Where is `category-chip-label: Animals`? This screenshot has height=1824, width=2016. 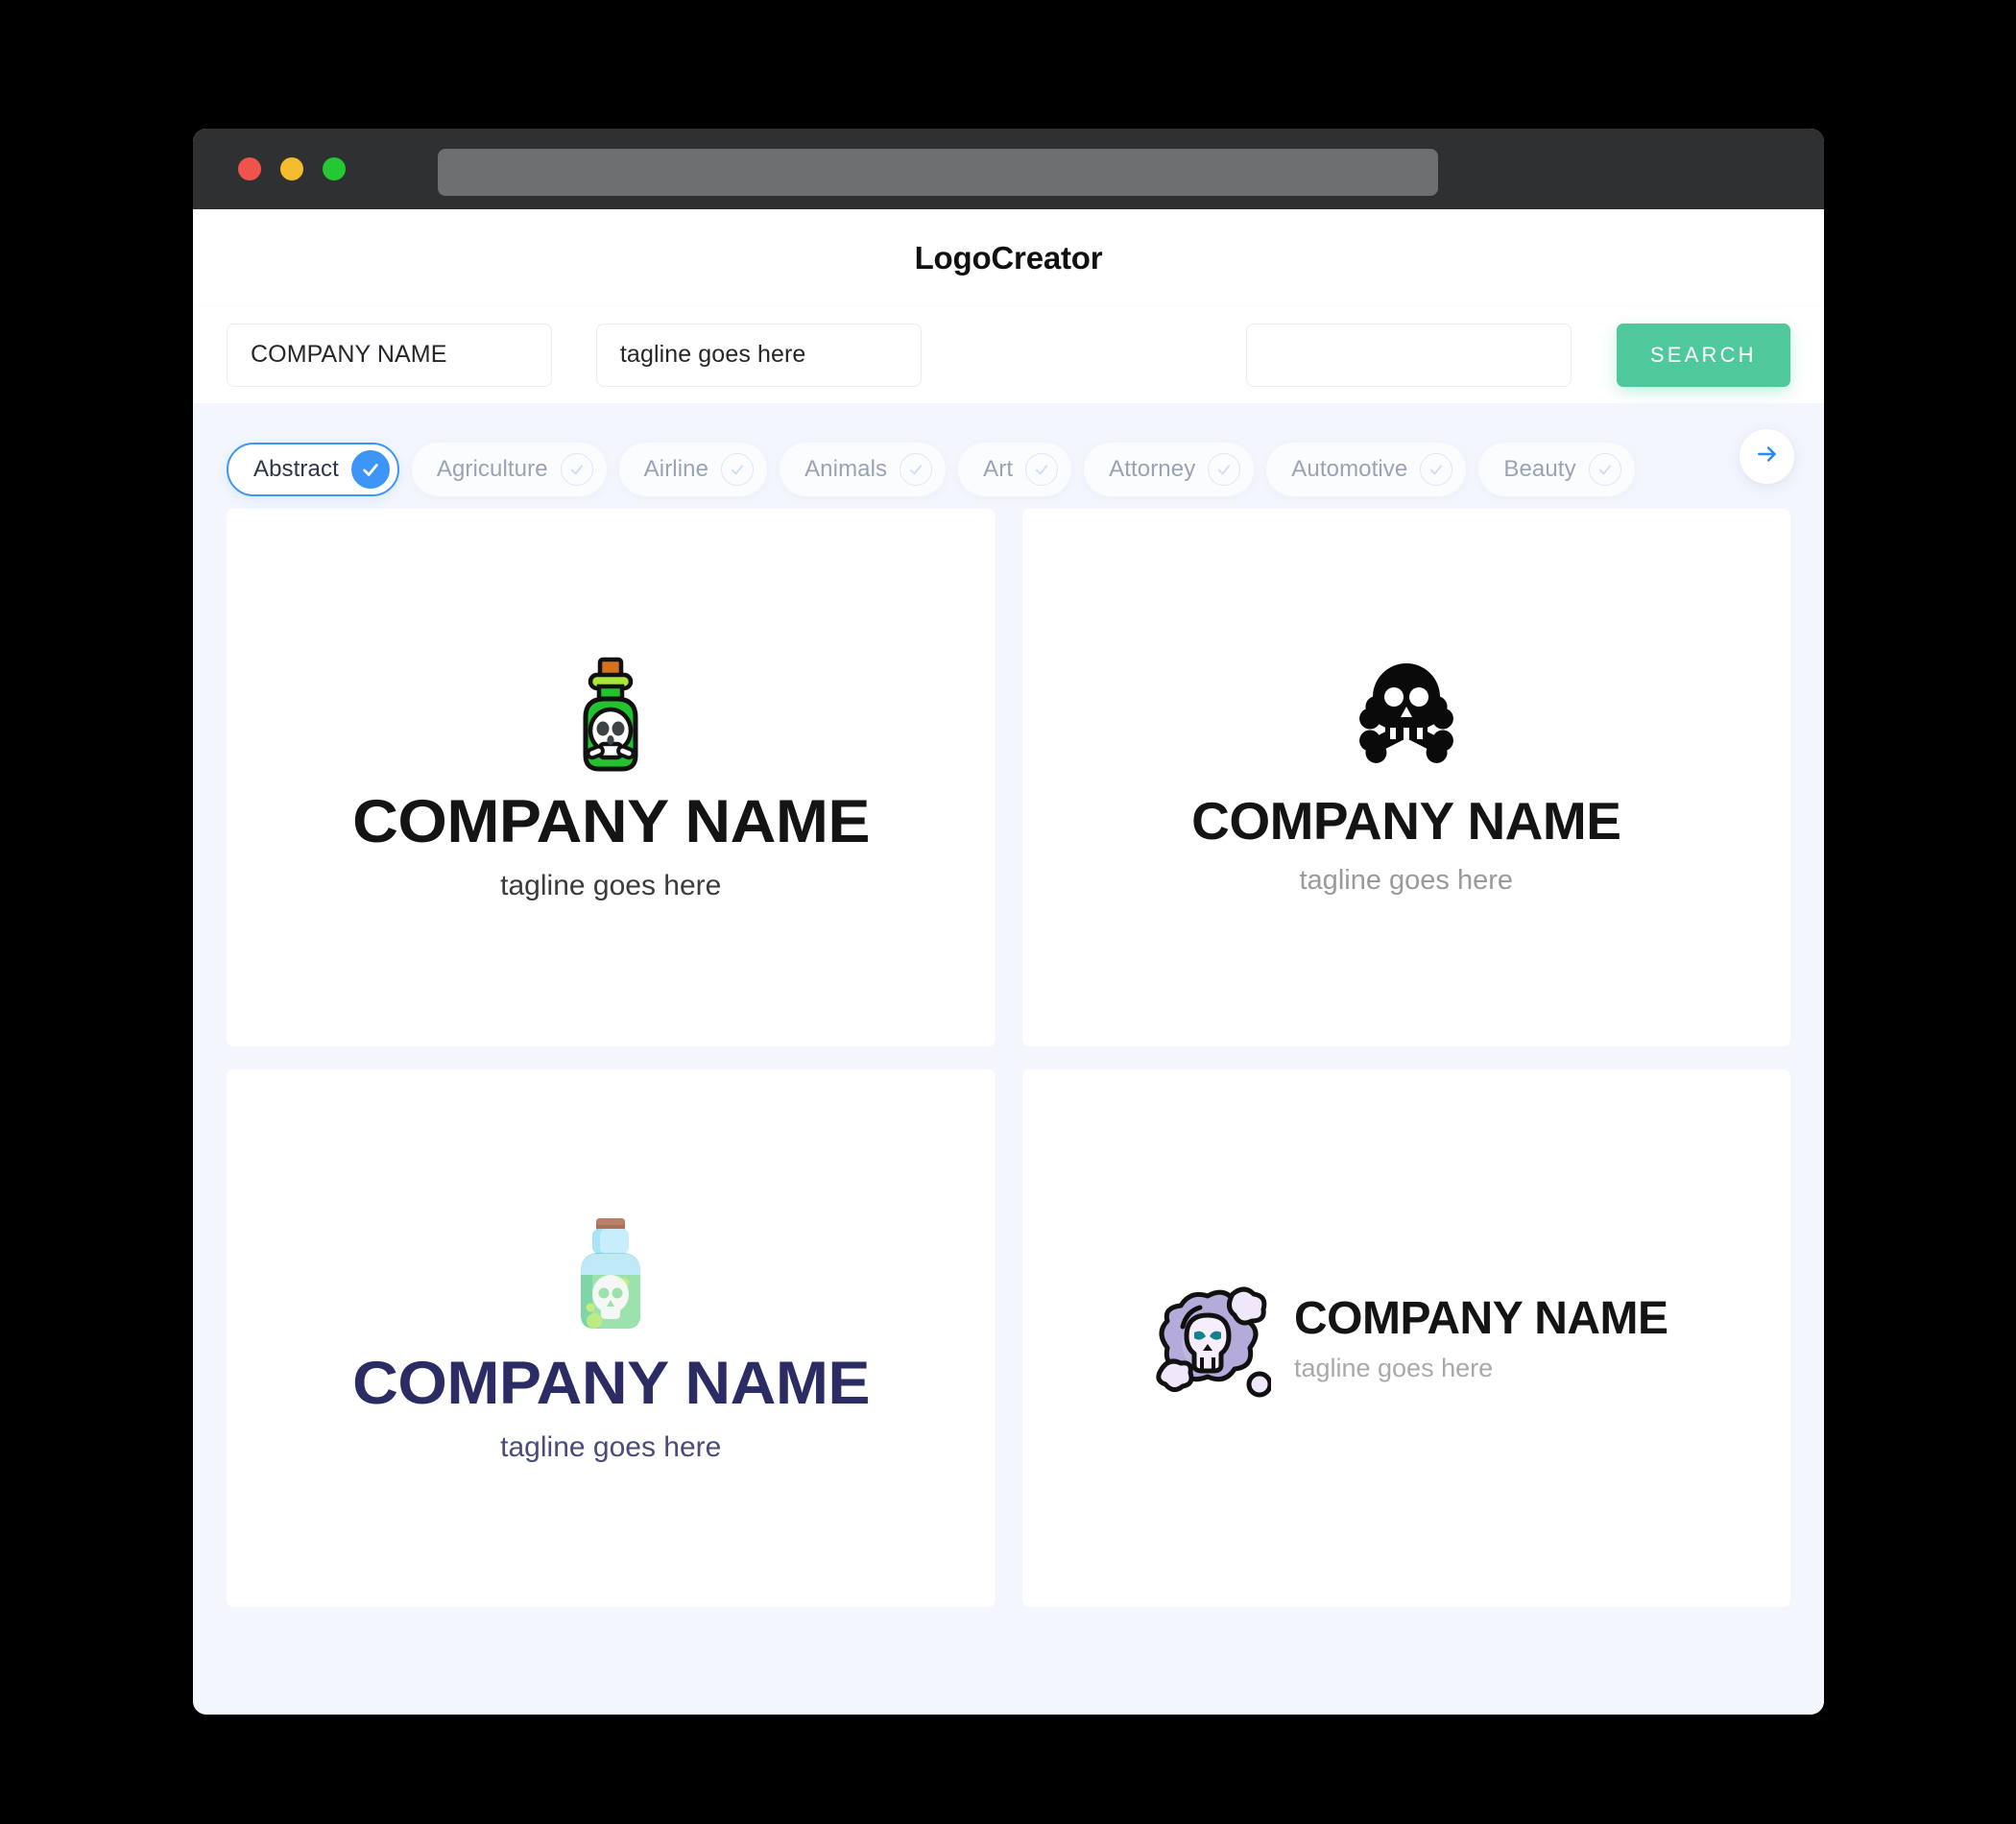
category-chip-label: Animals is located at coordinates (846, 468).